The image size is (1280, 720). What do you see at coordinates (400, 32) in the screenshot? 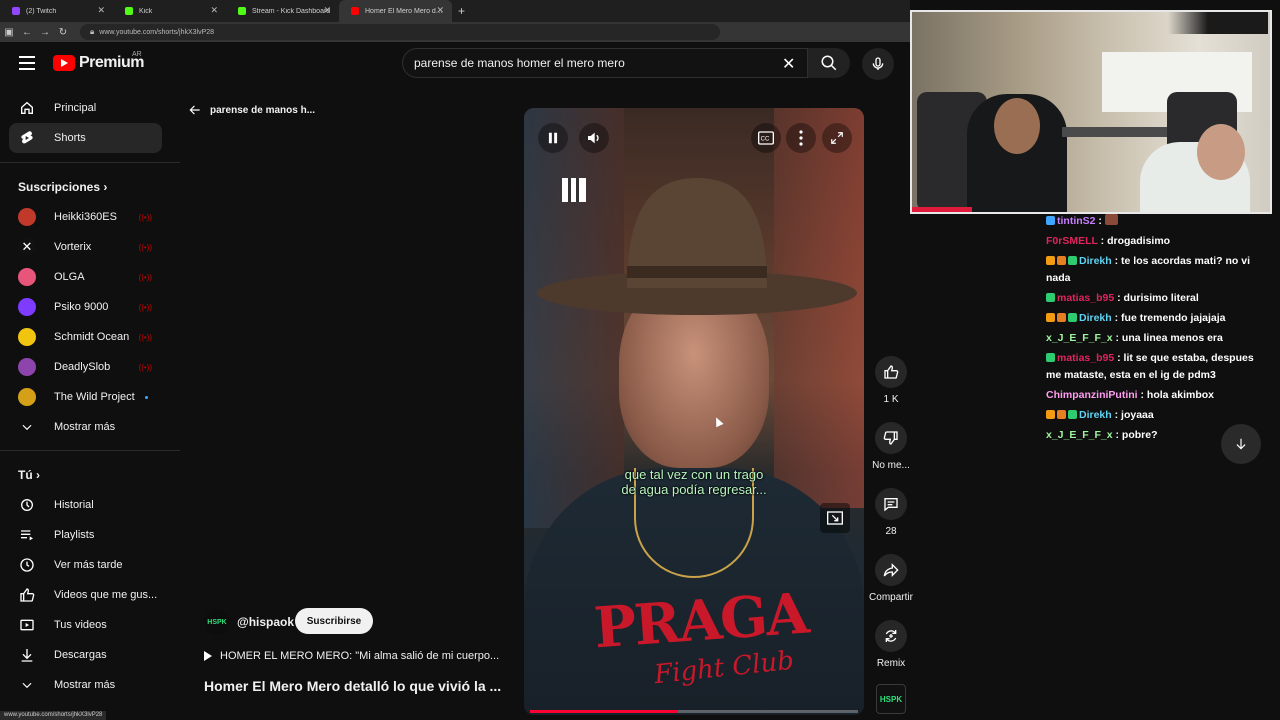
I see `url-field: 🔒︎ www.youtube.com/shorts/jhkX3lvP28` at bounding box center [400, 32].